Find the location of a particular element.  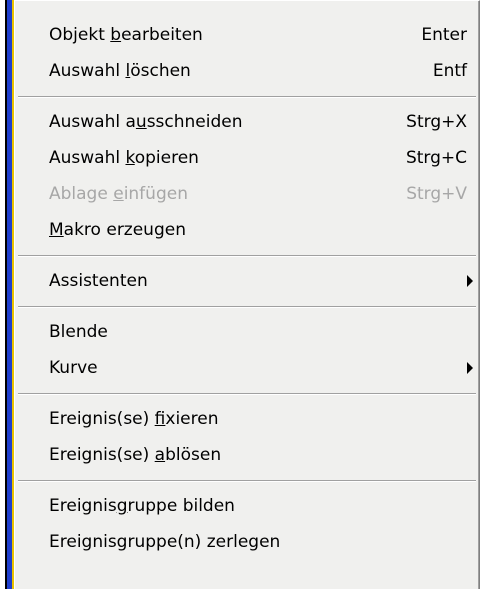

menu-item-shortcut: Entf is located at coordinates (449, 71).